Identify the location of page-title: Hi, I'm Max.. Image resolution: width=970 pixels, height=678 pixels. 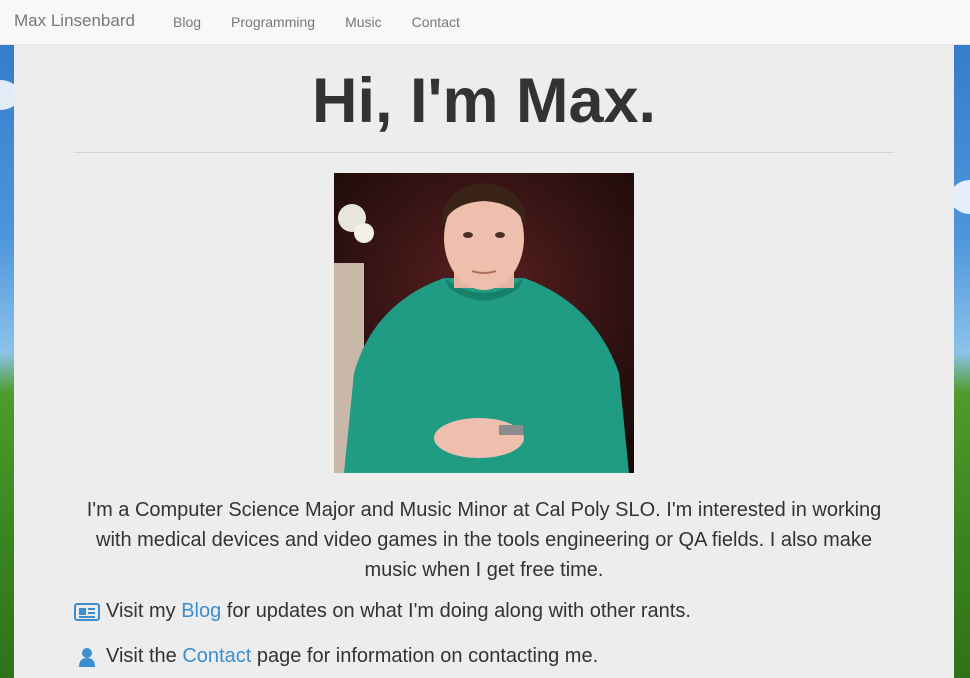
(484, 101).